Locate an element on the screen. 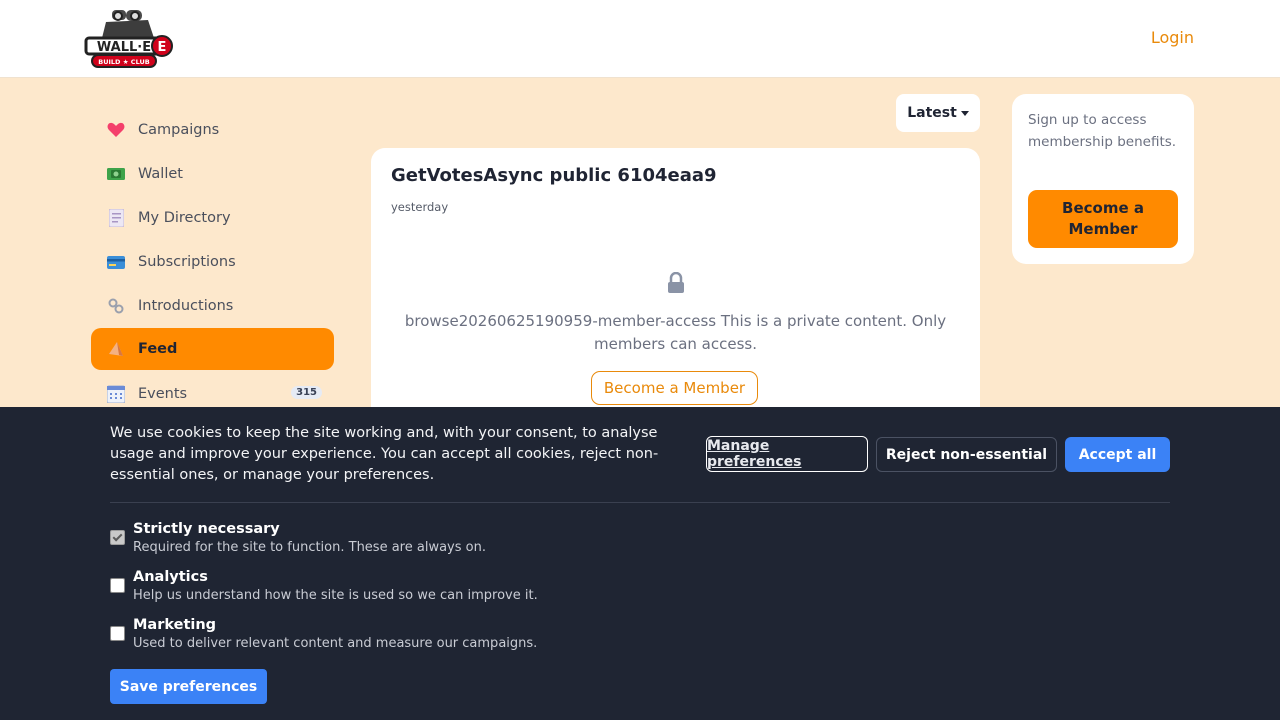 This screenshot has width=1280, height=720. caret-down-icon is located at coordinates (964, 113).